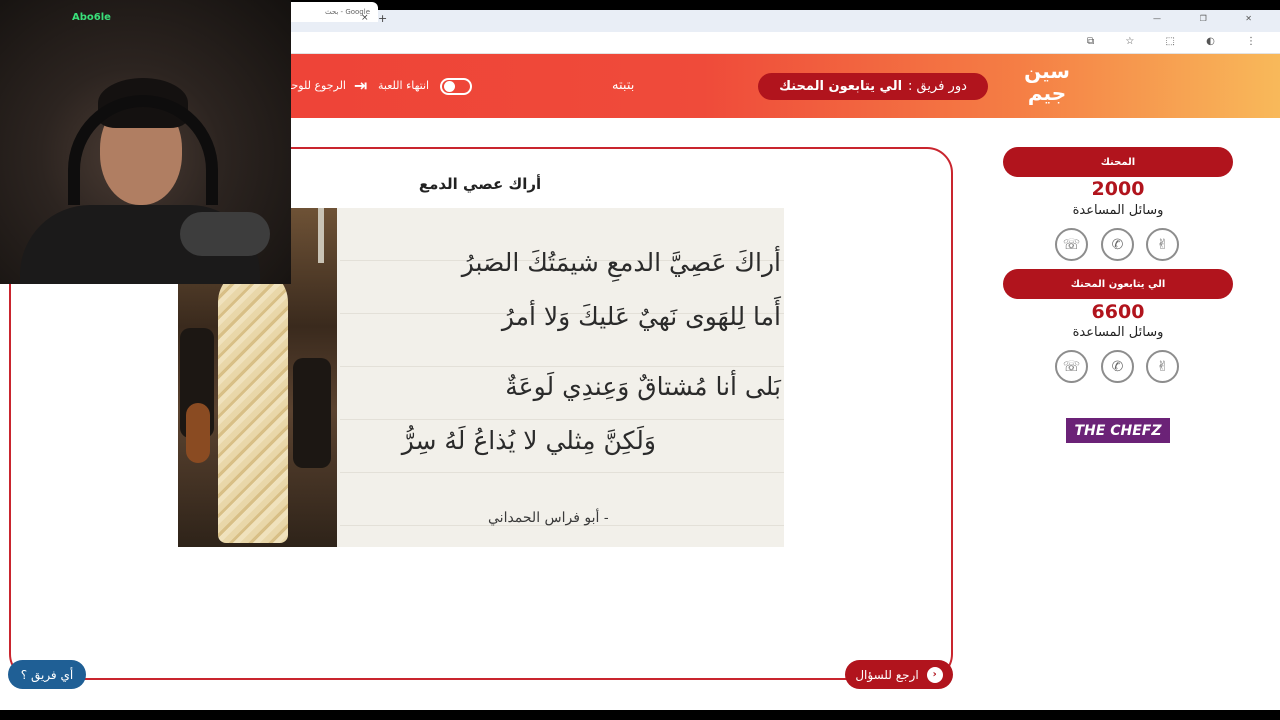 This screenshot has width=1280, height=720. I want to click on bettah-label: بتبته, so click(623, 85).